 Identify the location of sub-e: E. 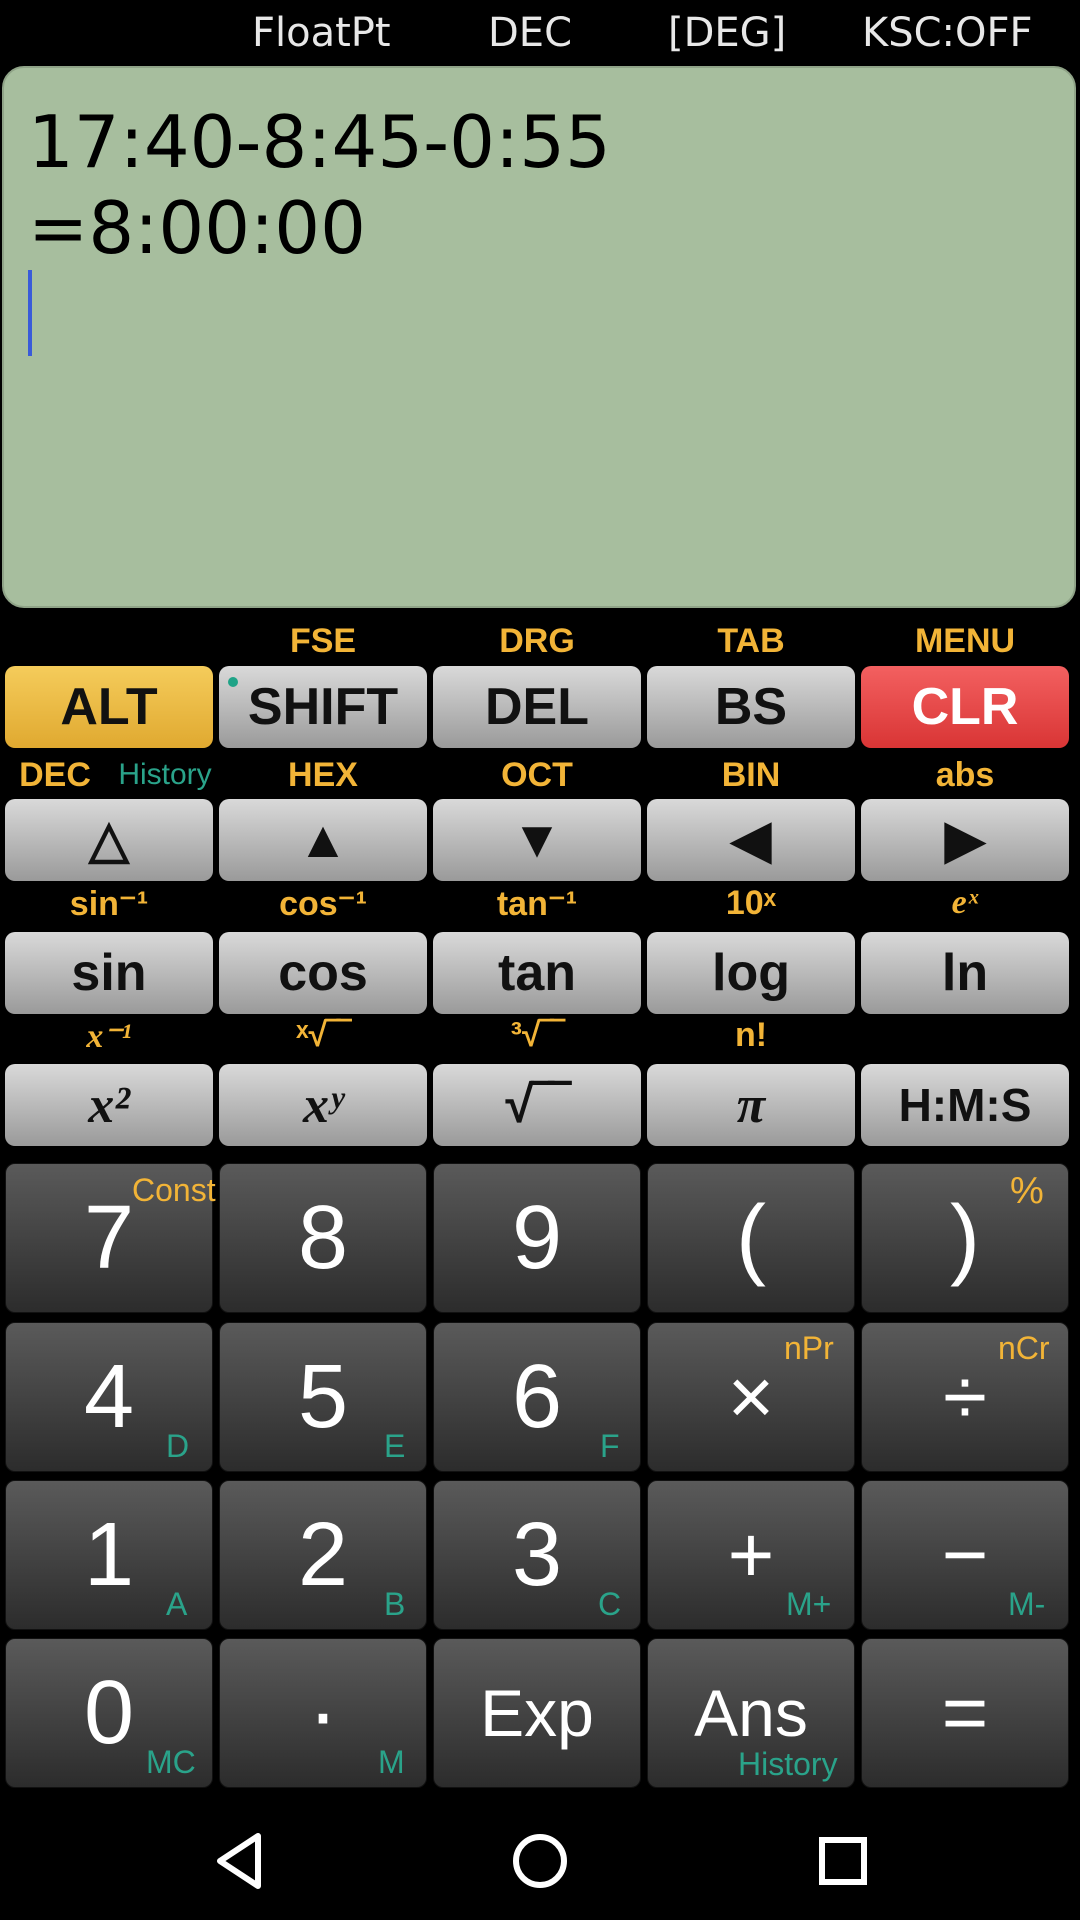
(395, 1446).